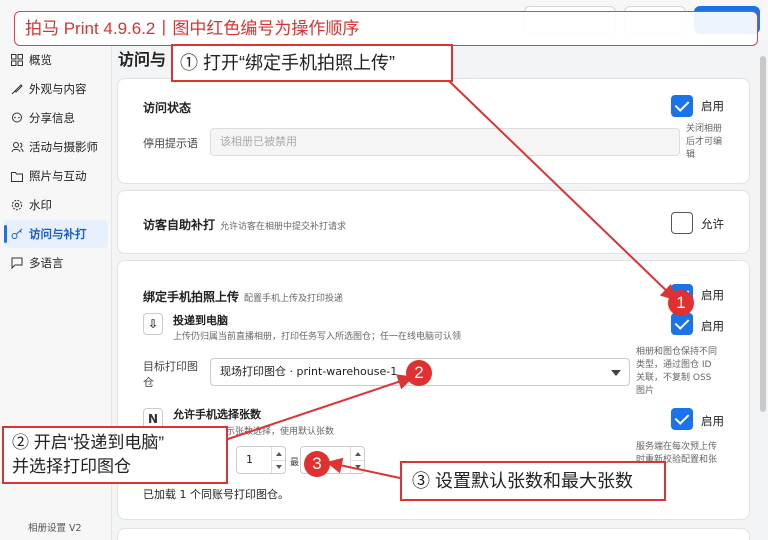 This screenshot has width=768, height=540. What do you see at coordinates (317, 464) in the screenshot?
I see `step3-marker: 3` at bounding box center [317, 464].